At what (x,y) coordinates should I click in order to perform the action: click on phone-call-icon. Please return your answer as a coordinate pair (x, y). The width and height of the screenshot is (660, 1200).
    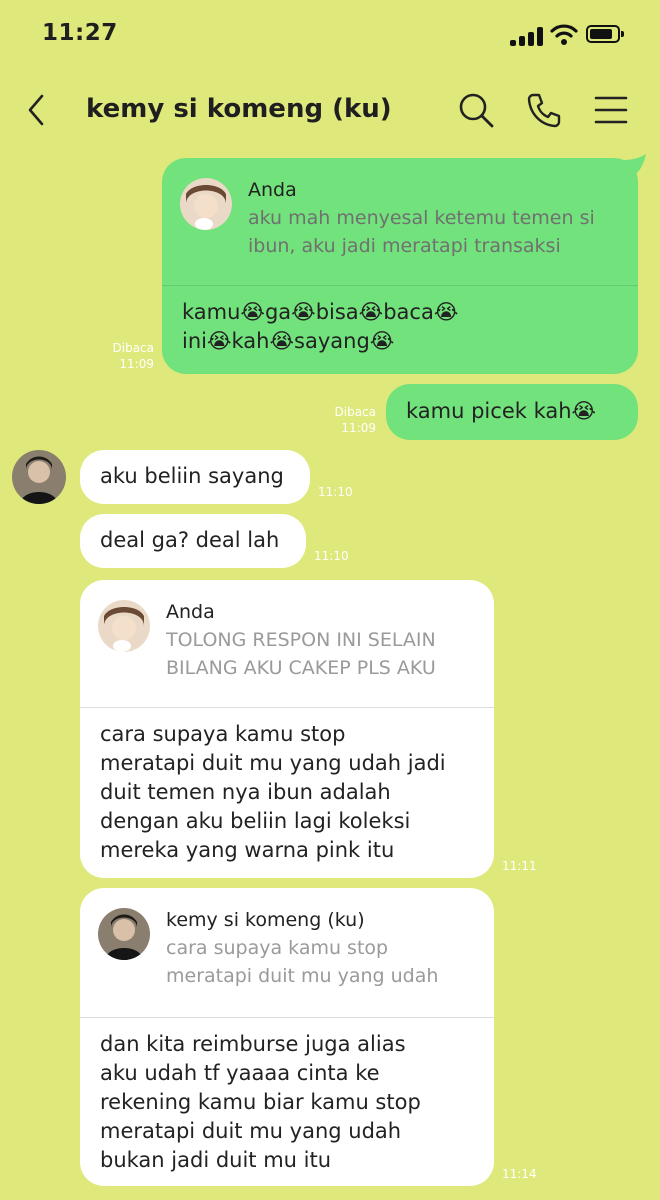
    Looking at the image, I should click on (544, 110).